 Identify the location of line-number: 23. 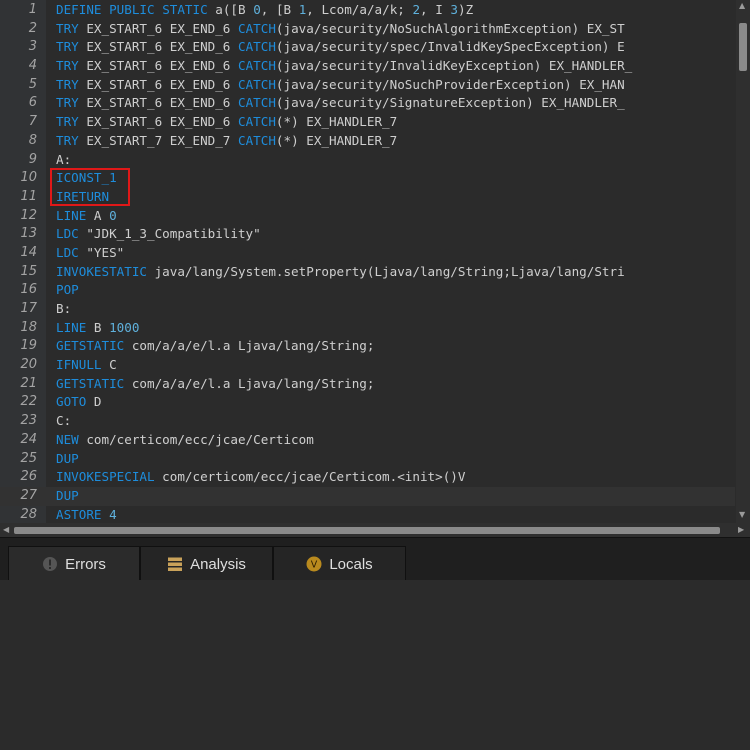
(28, 421).